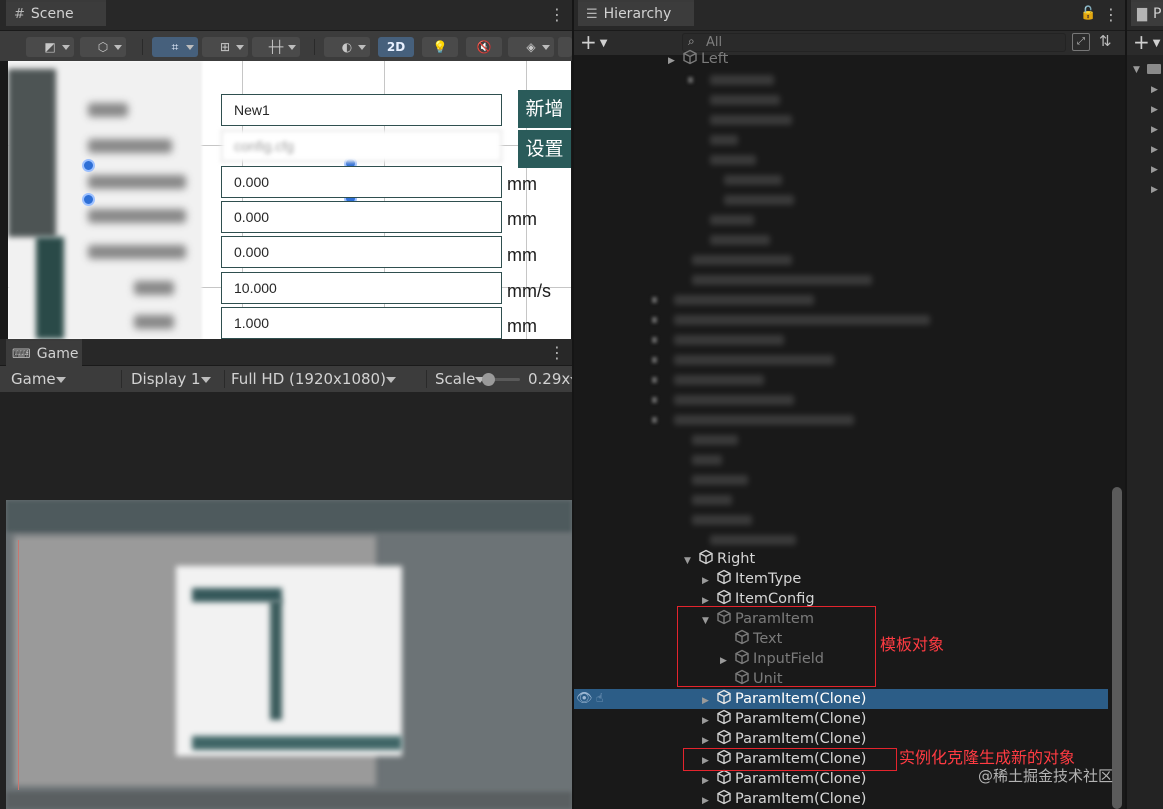 The image size is (1163, 809). What do you see at coordinates (488, 379) in the screenshot?
I see `scale-slider-thumb` at bounding box center [488, 379].